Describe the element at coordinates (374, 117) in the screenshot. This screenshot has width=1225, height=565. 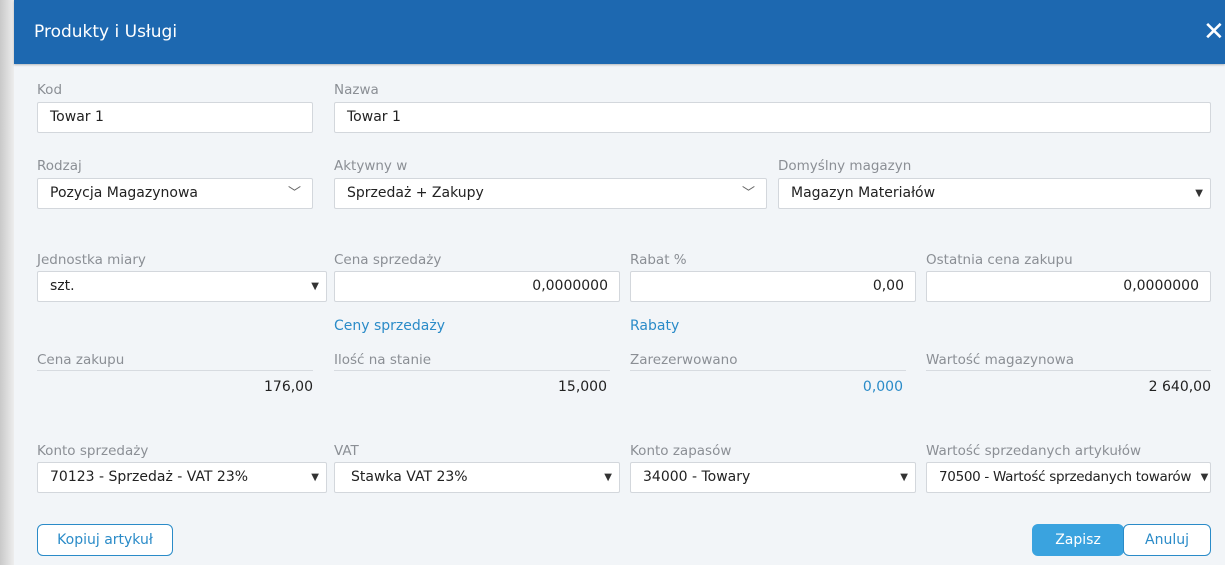
I see `nazwa-value: Towar 1` at that location.